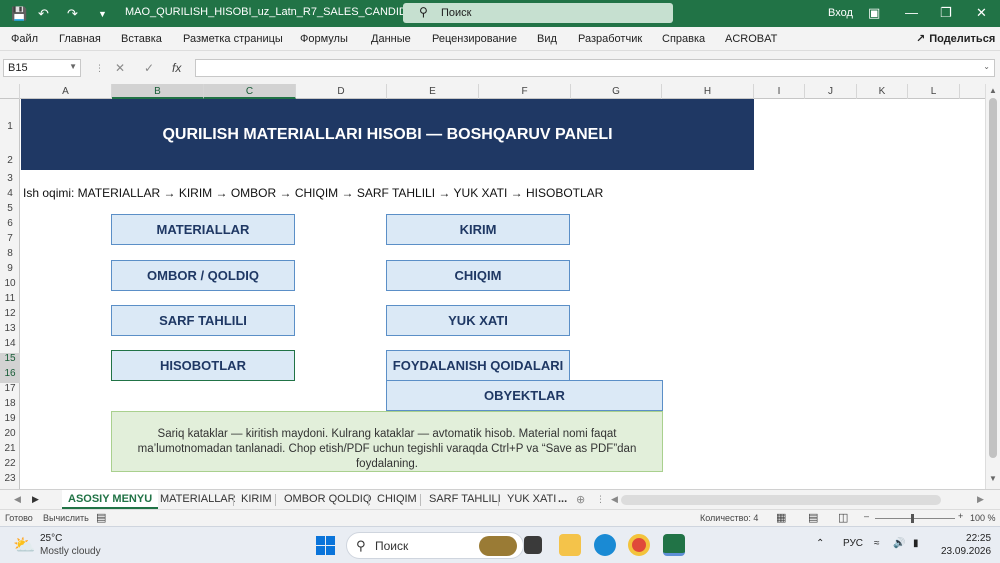 The height and width of the screenshot is (563, 1000). What do you see at coordinates (176, 68) in the screenshot?
I see `insert-function-icon: fx` at bounding box center [176, 68].